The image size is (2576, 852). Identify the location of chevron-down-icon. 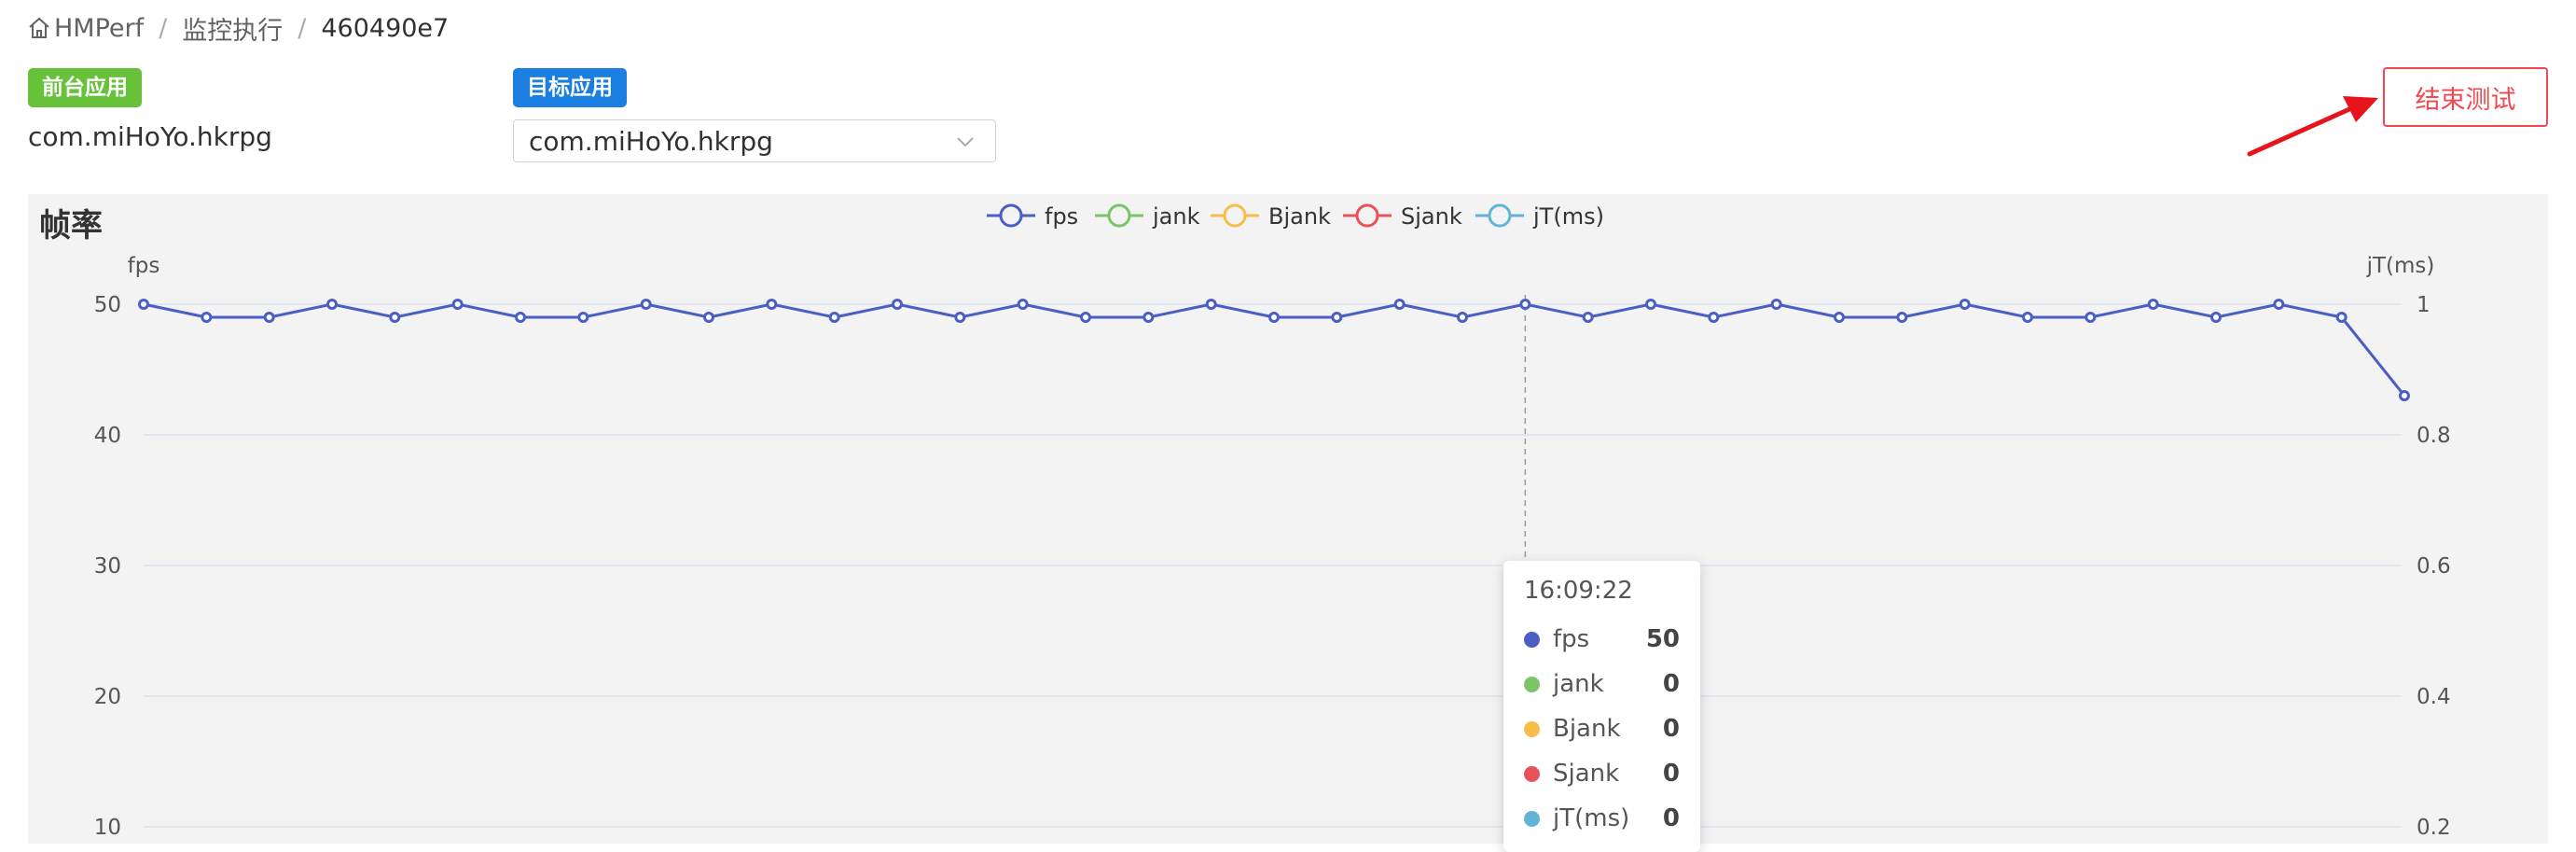
(965, 142).